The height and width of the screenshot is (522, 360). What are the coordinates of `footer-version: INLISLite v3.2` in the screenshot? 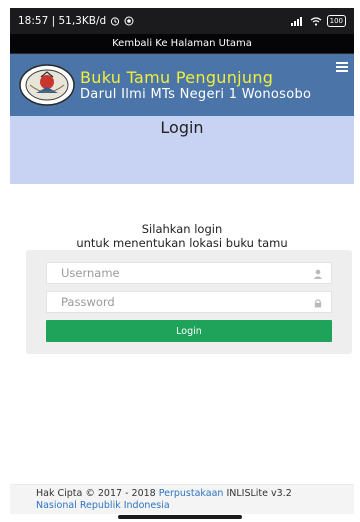 It's located at (259, 493).